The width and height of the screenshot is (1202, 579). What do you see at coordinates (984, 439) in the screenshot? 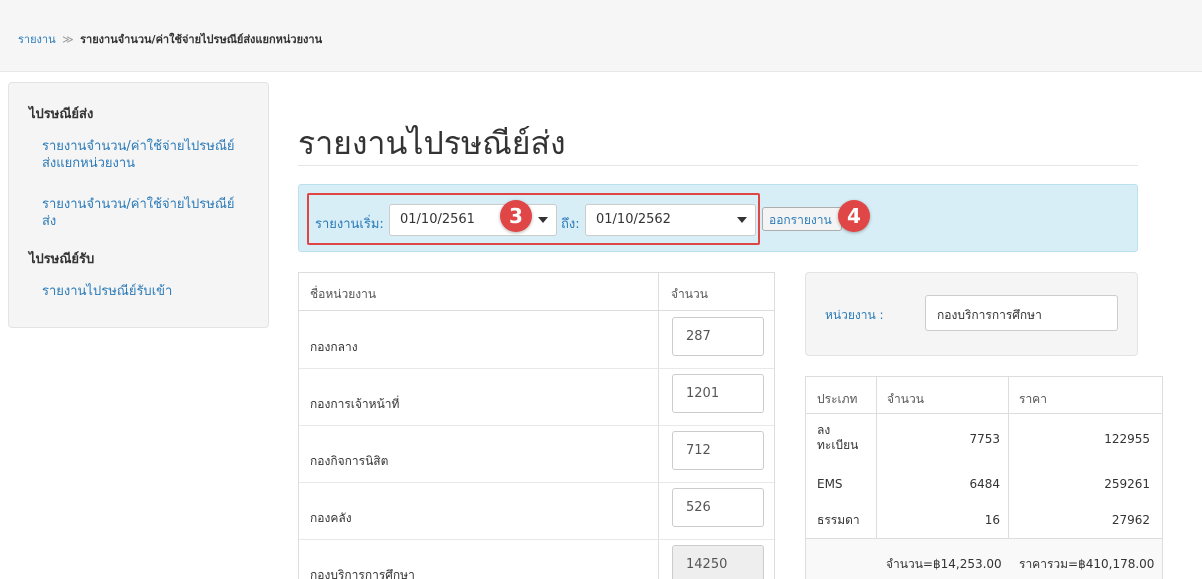
I see `count-cell: 7753` at bounding box center [984, 439].